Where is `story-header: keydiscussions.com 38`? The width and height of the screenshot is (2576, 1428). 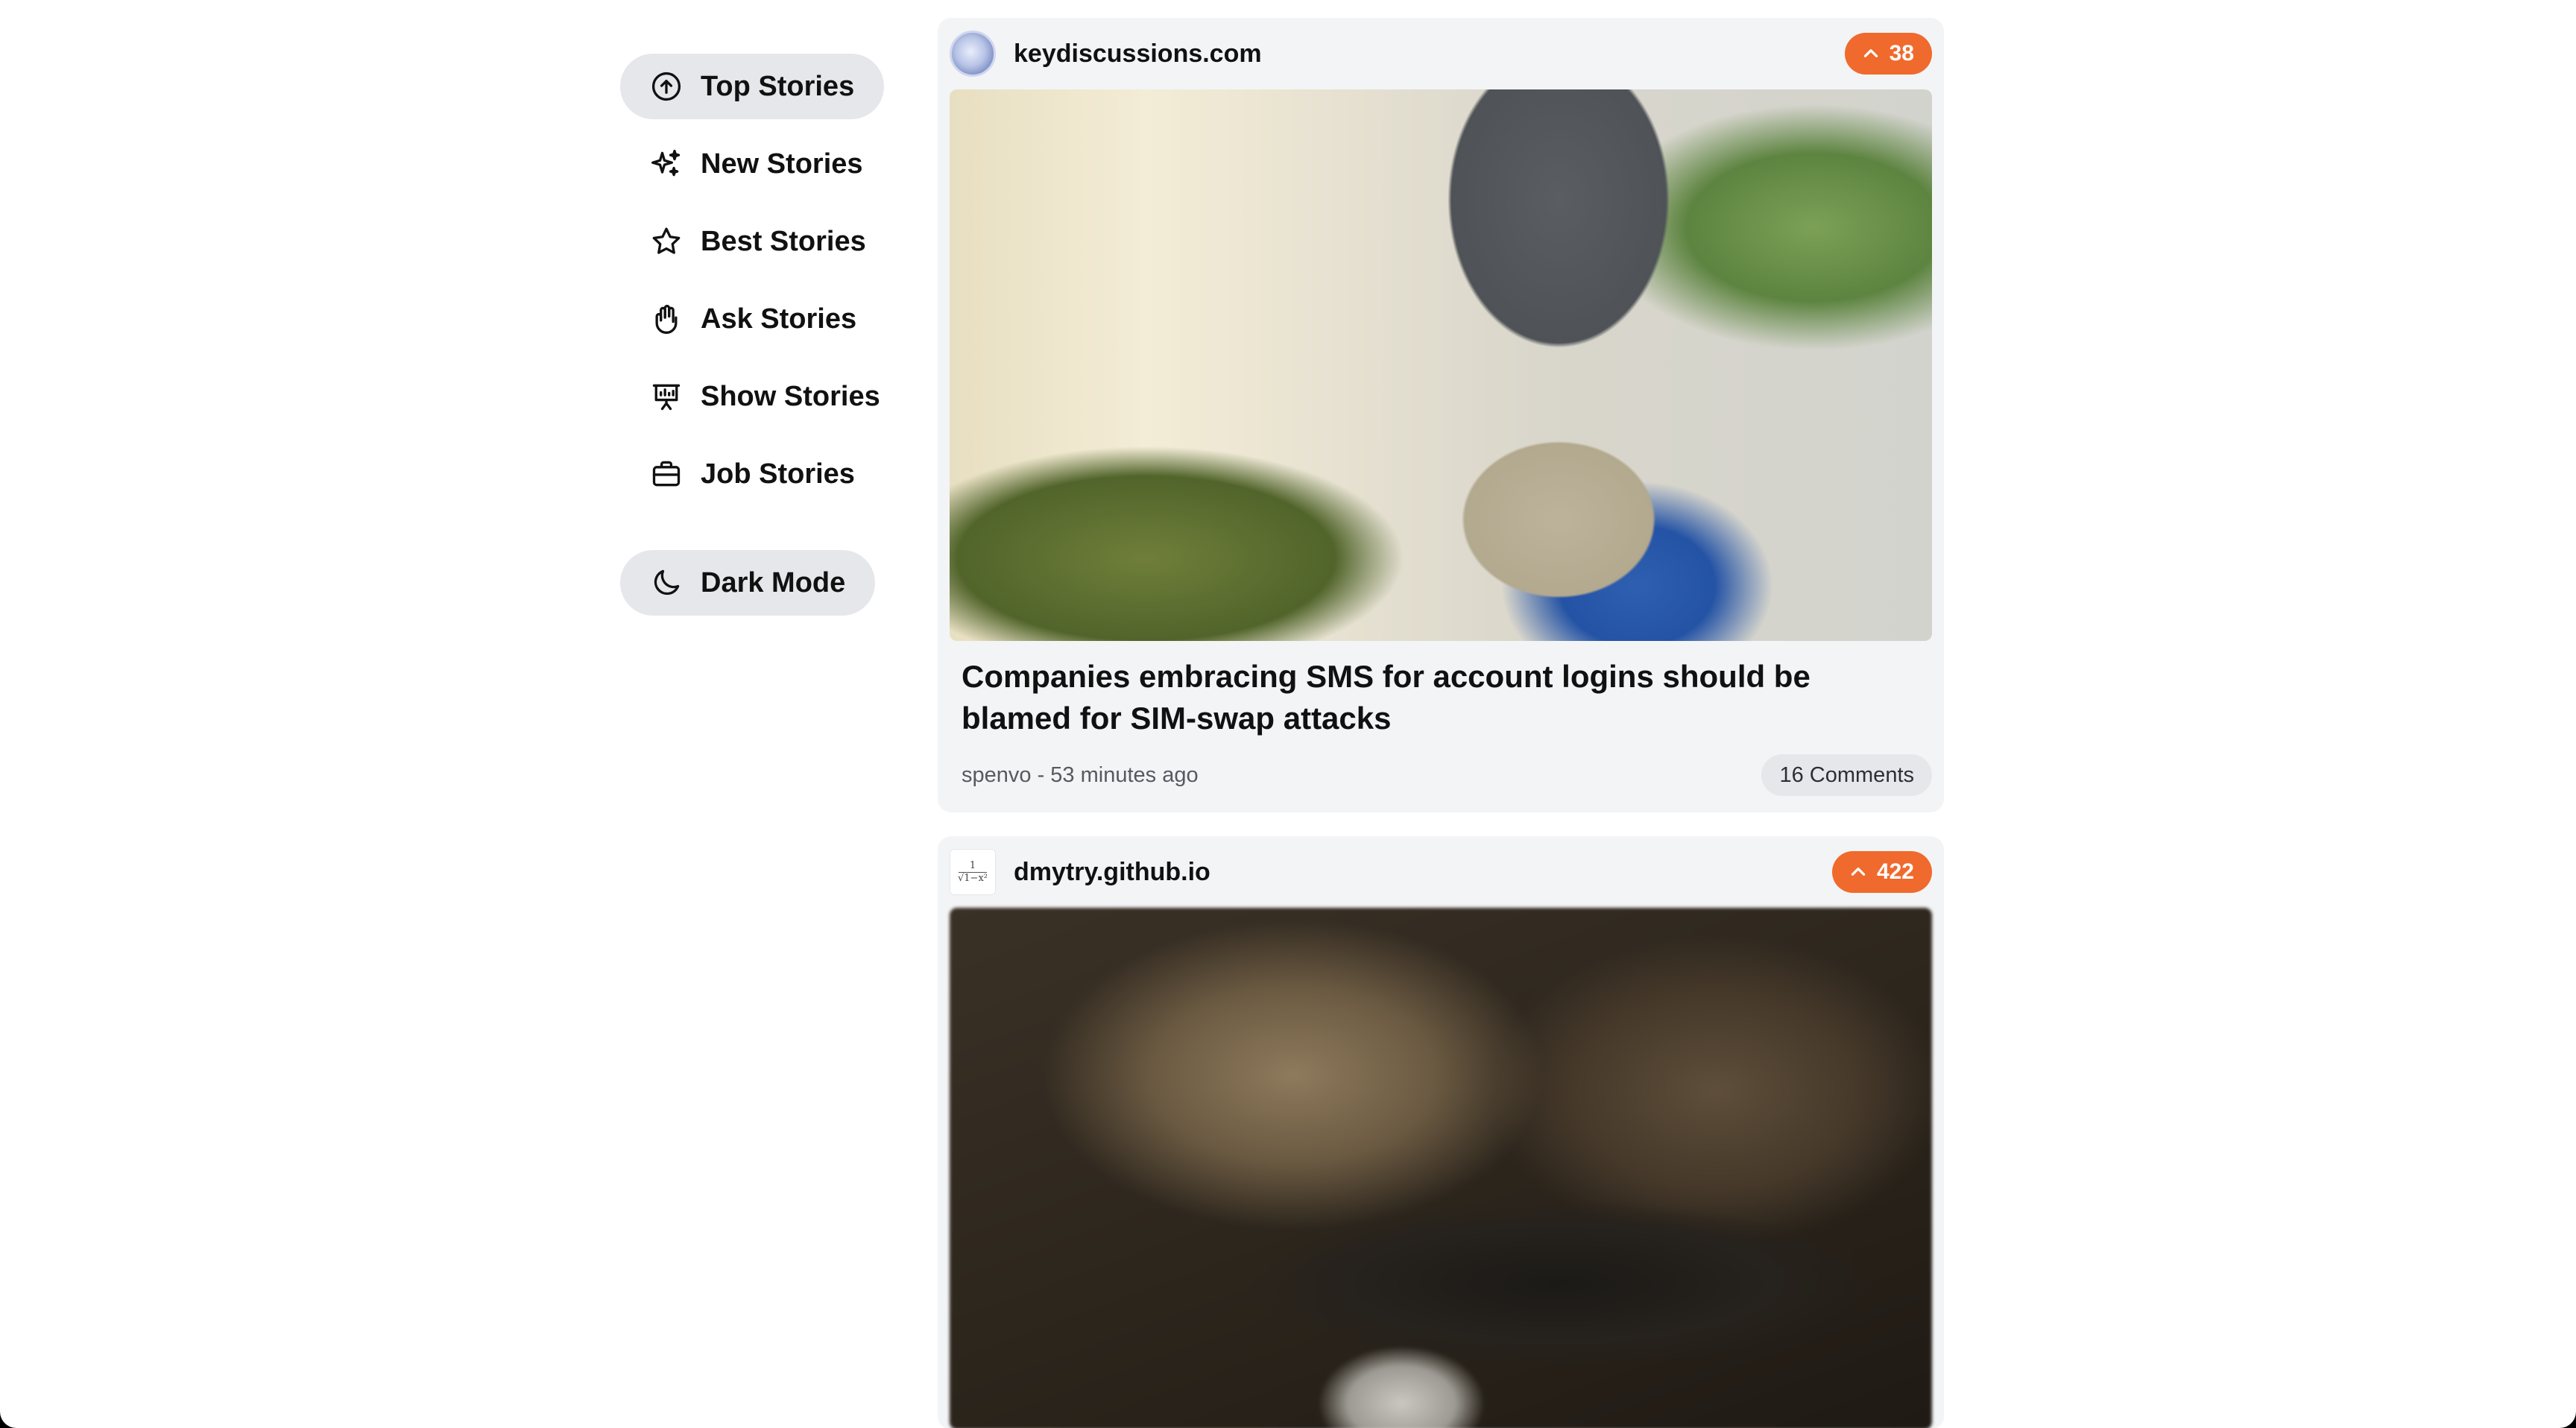
story-header: keydiscussions.com 38 is located at coordinates (1441, 54).